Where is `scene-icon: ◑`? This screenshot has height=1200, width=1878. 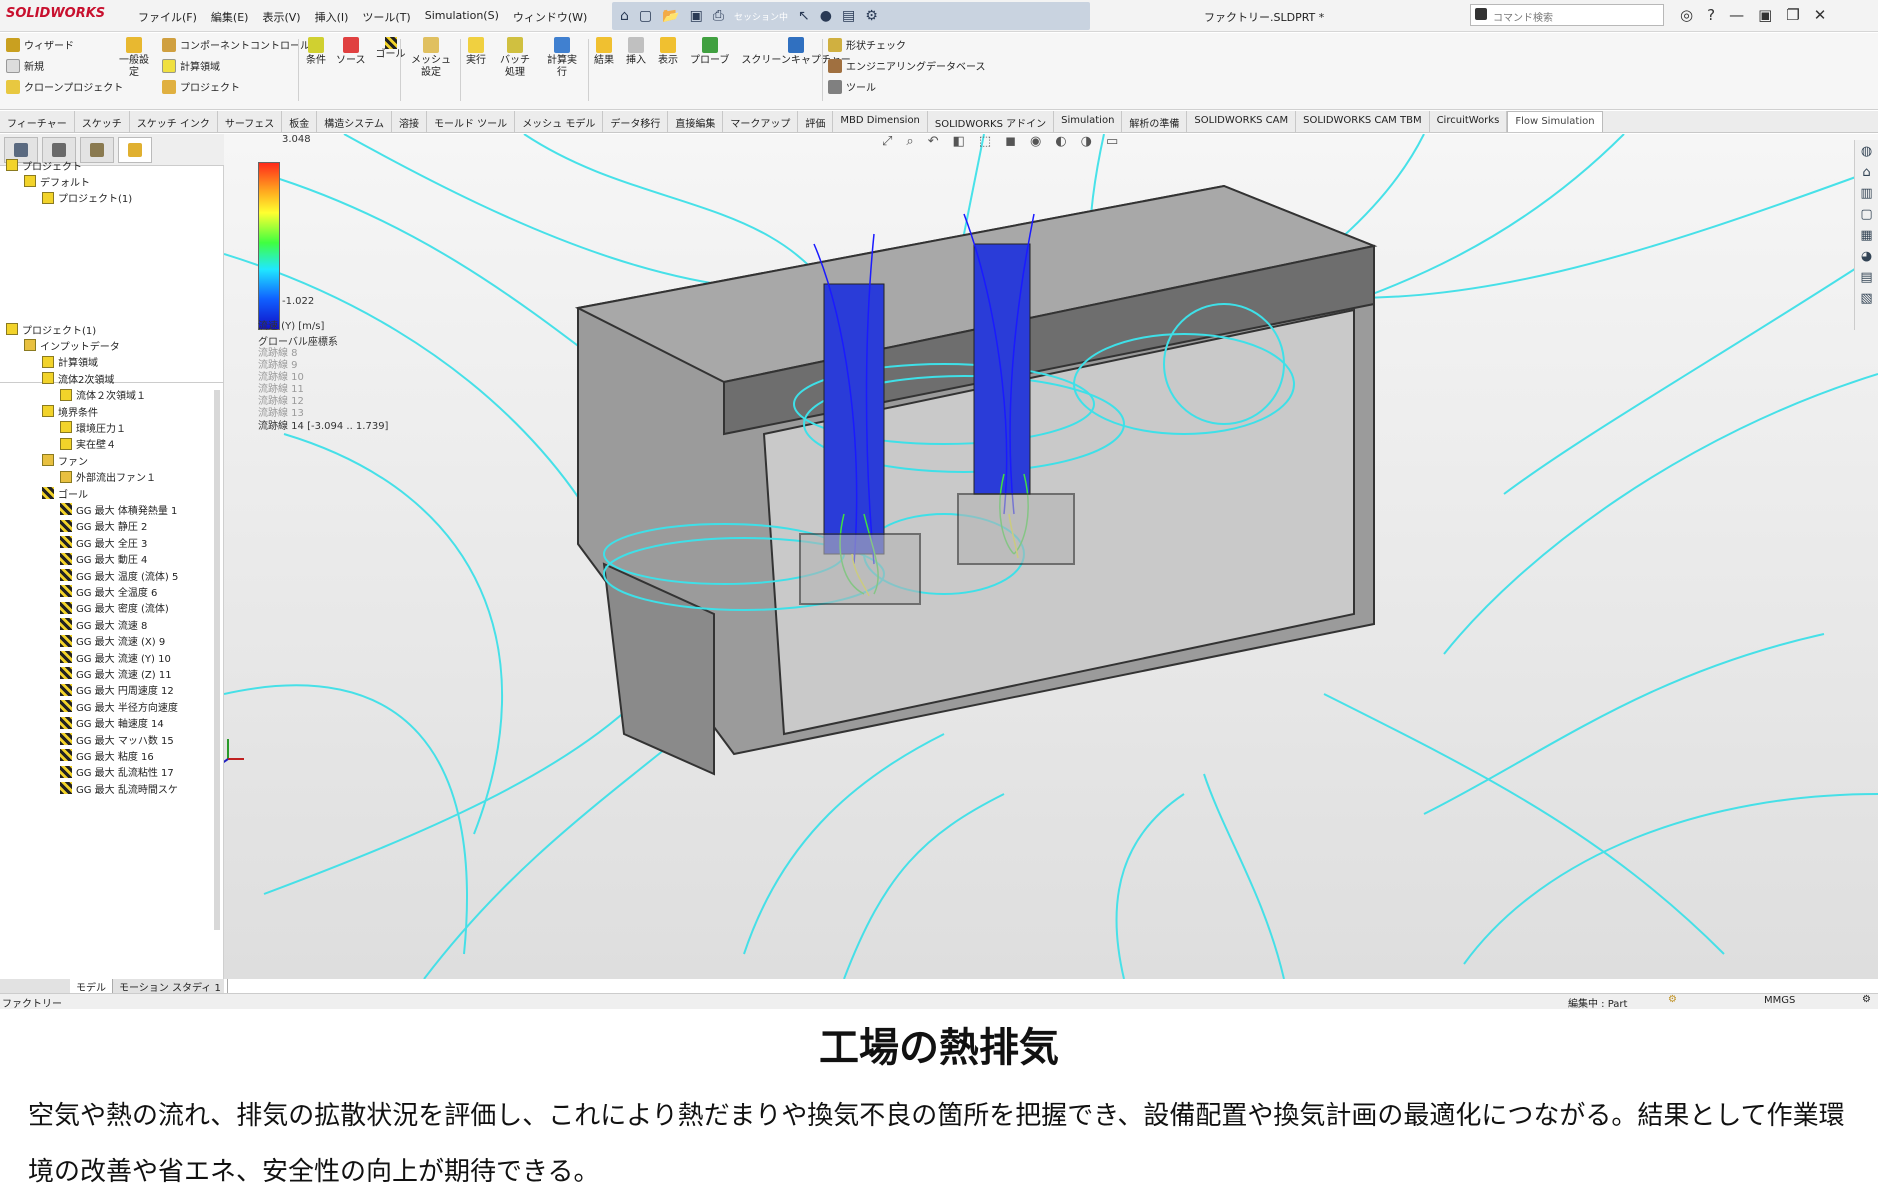 scene-icon: ◑ is located at coordinates (1086, 141).